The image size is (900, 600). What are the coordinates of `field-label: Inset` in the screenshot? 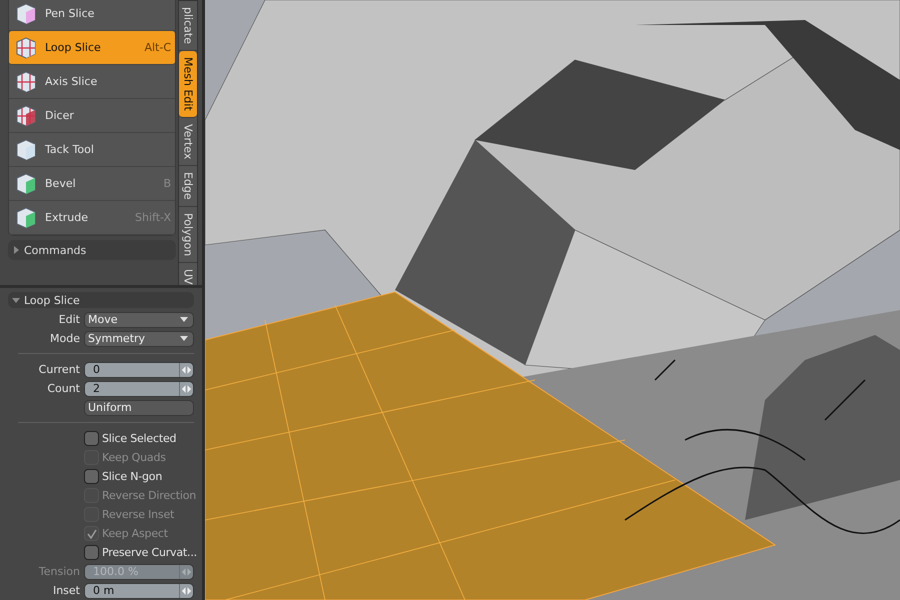 It's located at (66, 590).